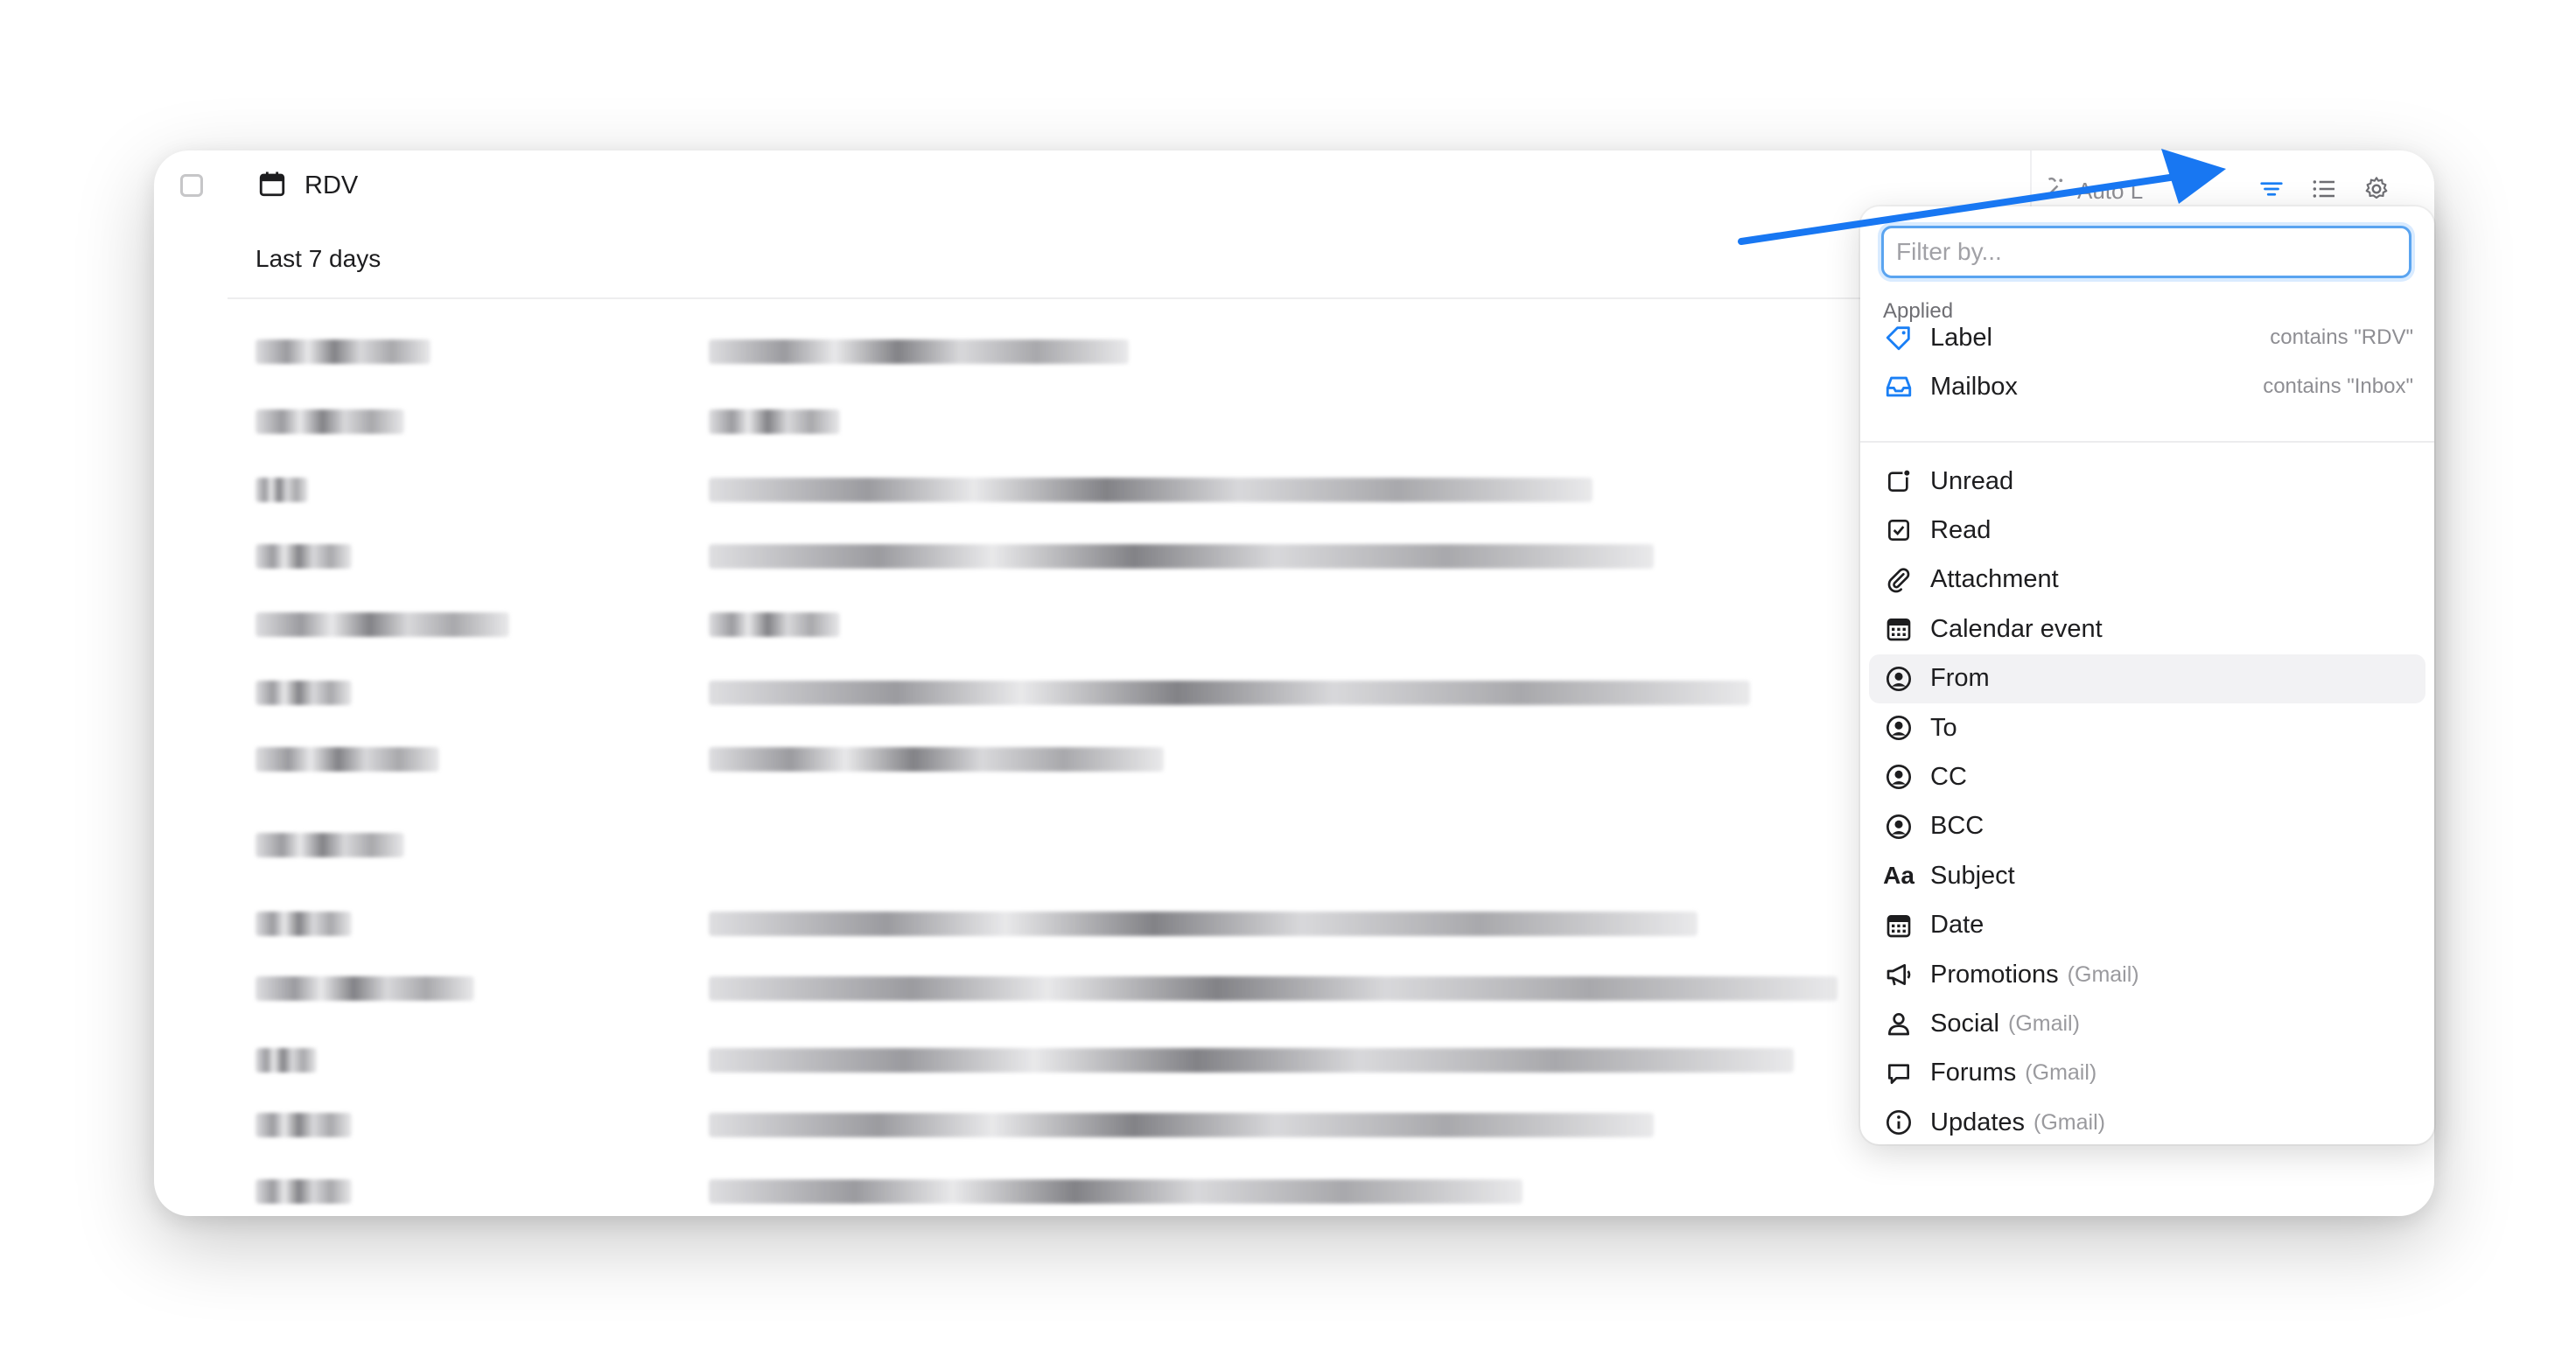 The height and width of the screenshot is (1363, 2576). I want to click on filter-option-label: Updates, so click(1978, 1122).